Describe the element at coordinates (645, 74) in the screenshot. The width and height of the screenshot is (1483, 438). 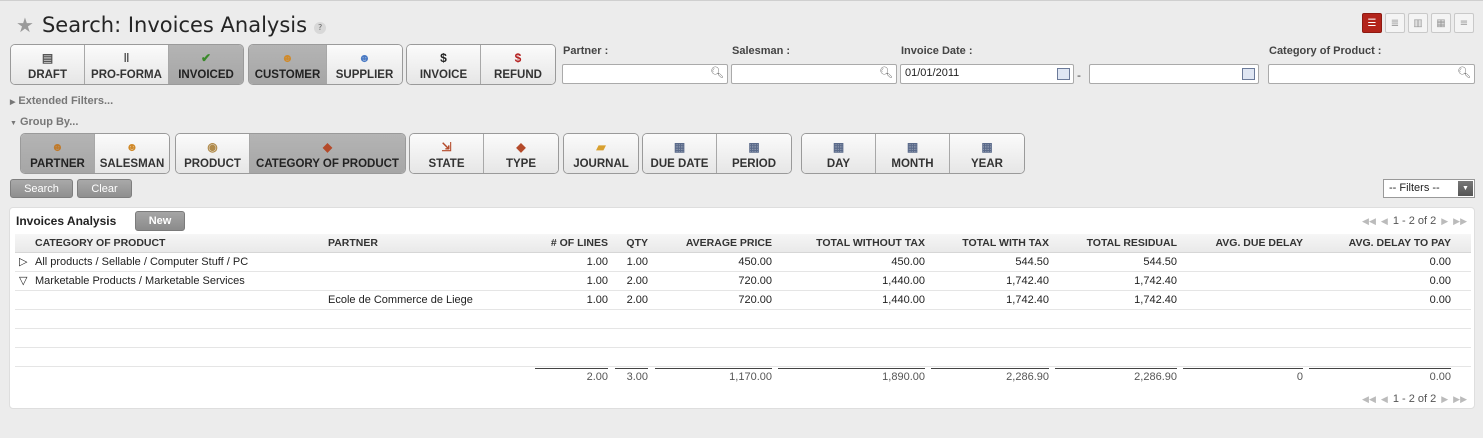
I see `partner-field: 🔍︎` at that location.